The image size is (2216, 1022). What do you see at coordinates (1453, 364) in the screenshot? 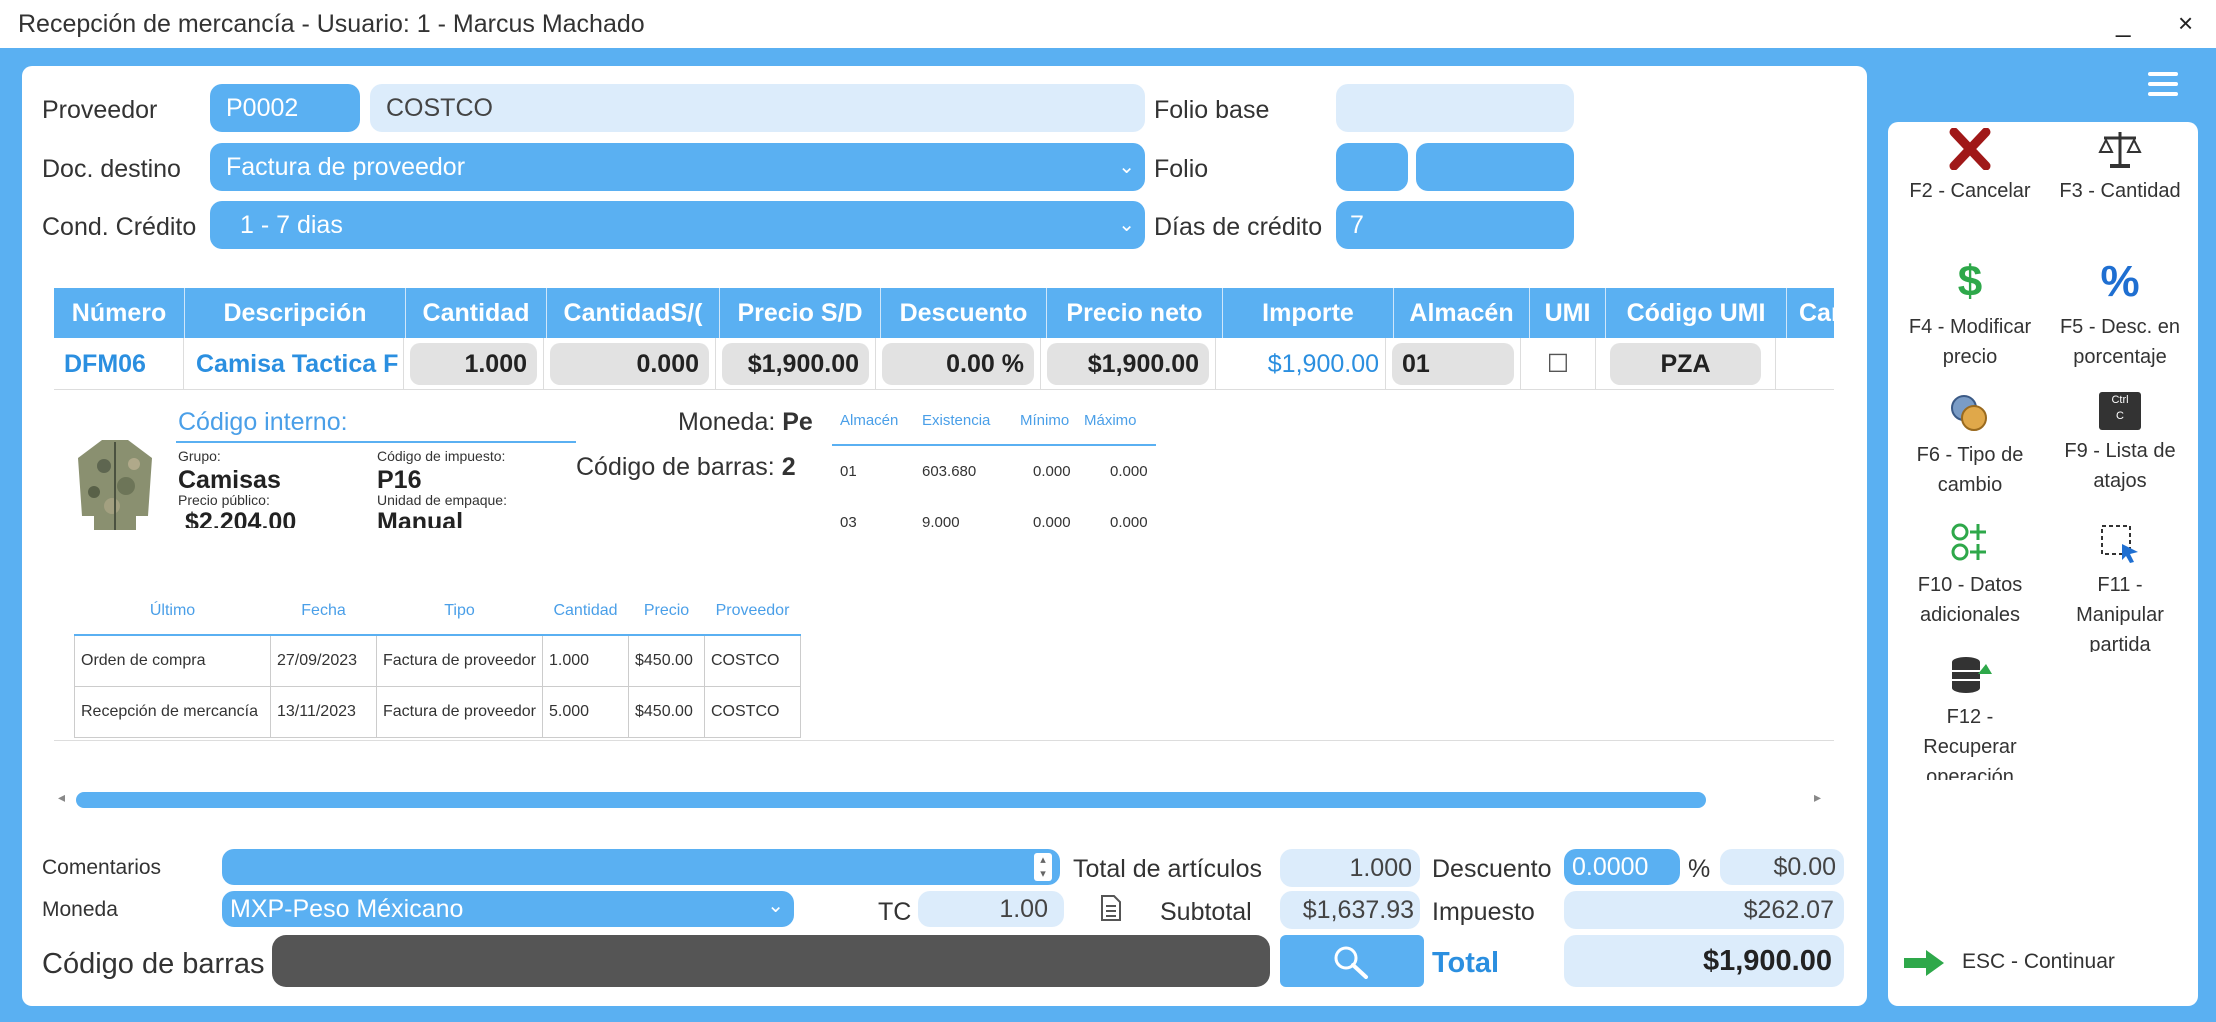
I see `cell-almacen: 01` at bounding box center [1453, 364].